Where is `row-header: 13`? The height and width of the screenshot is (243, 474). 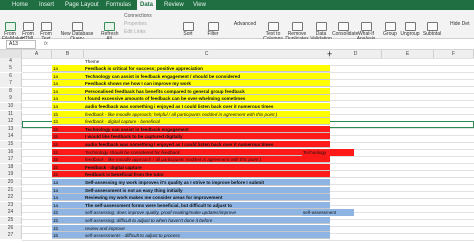
row-header: 13 is located at coordinates (11, 129).